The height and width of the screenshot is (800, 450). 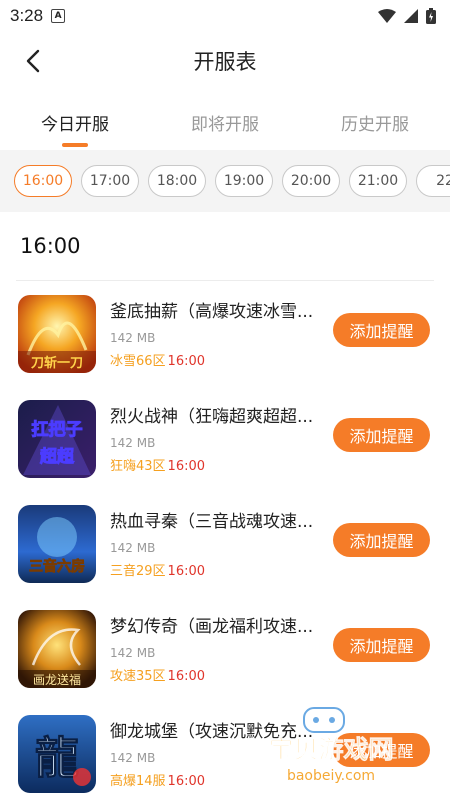 What do you see at coordinates (433, 181) in the screenshot?
I see `time-slot-chip: 22` at bounding box center [433, 181].